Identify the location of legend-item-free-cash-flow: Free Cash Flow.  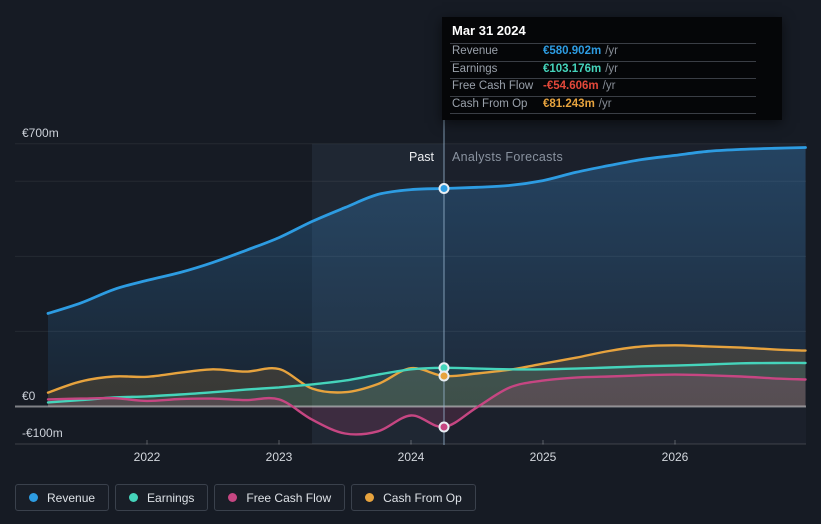
(280, 497).